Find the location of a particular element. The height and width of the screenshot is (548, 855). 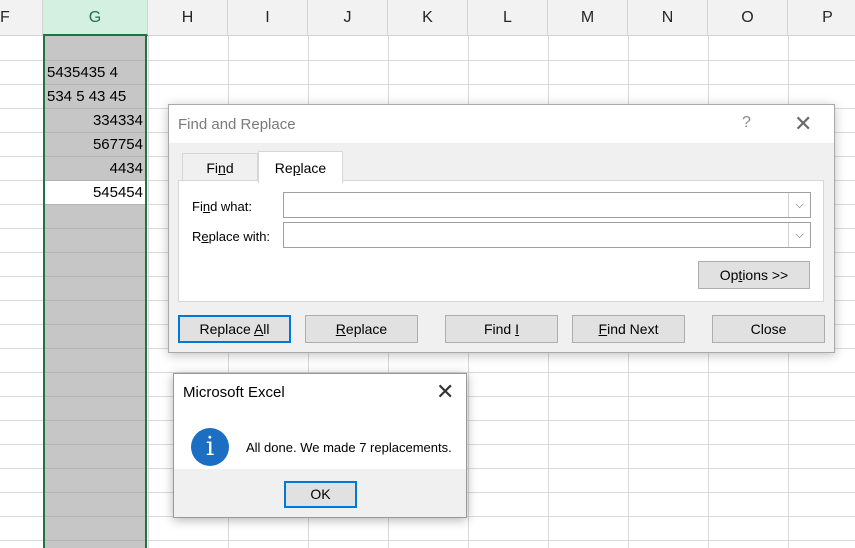

find-all-button: Find I is located at coordinates (501, 329).